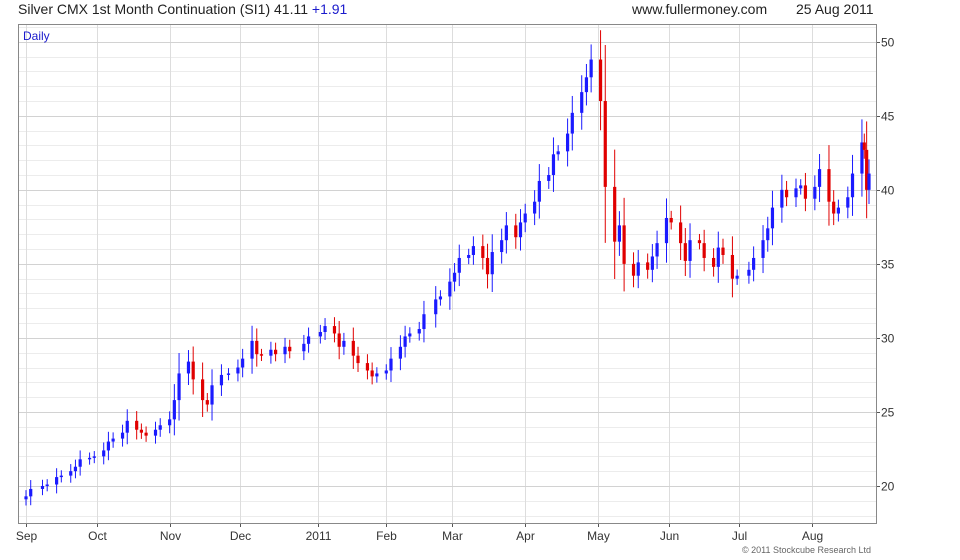 The image size is (960, 560). Describe the element at coordinates (598, 536) in the screenshot. I see `x-tick-label: May` at that location.